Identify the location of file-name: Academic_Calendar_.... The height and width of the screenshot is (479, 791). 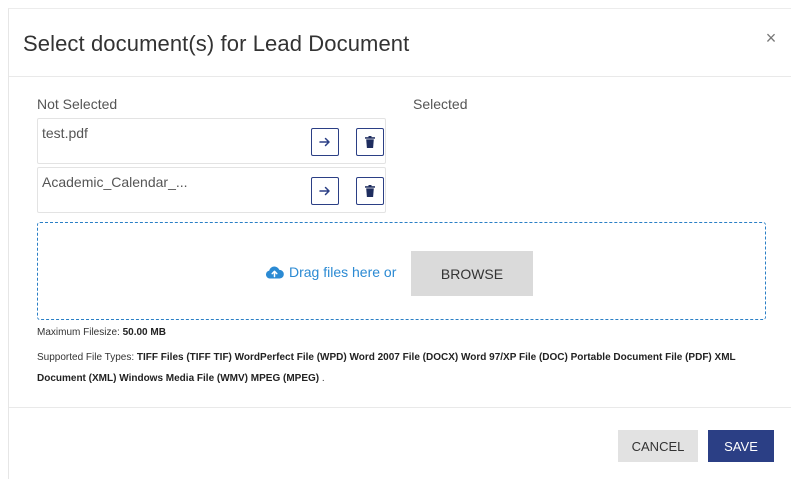
(115, 182).